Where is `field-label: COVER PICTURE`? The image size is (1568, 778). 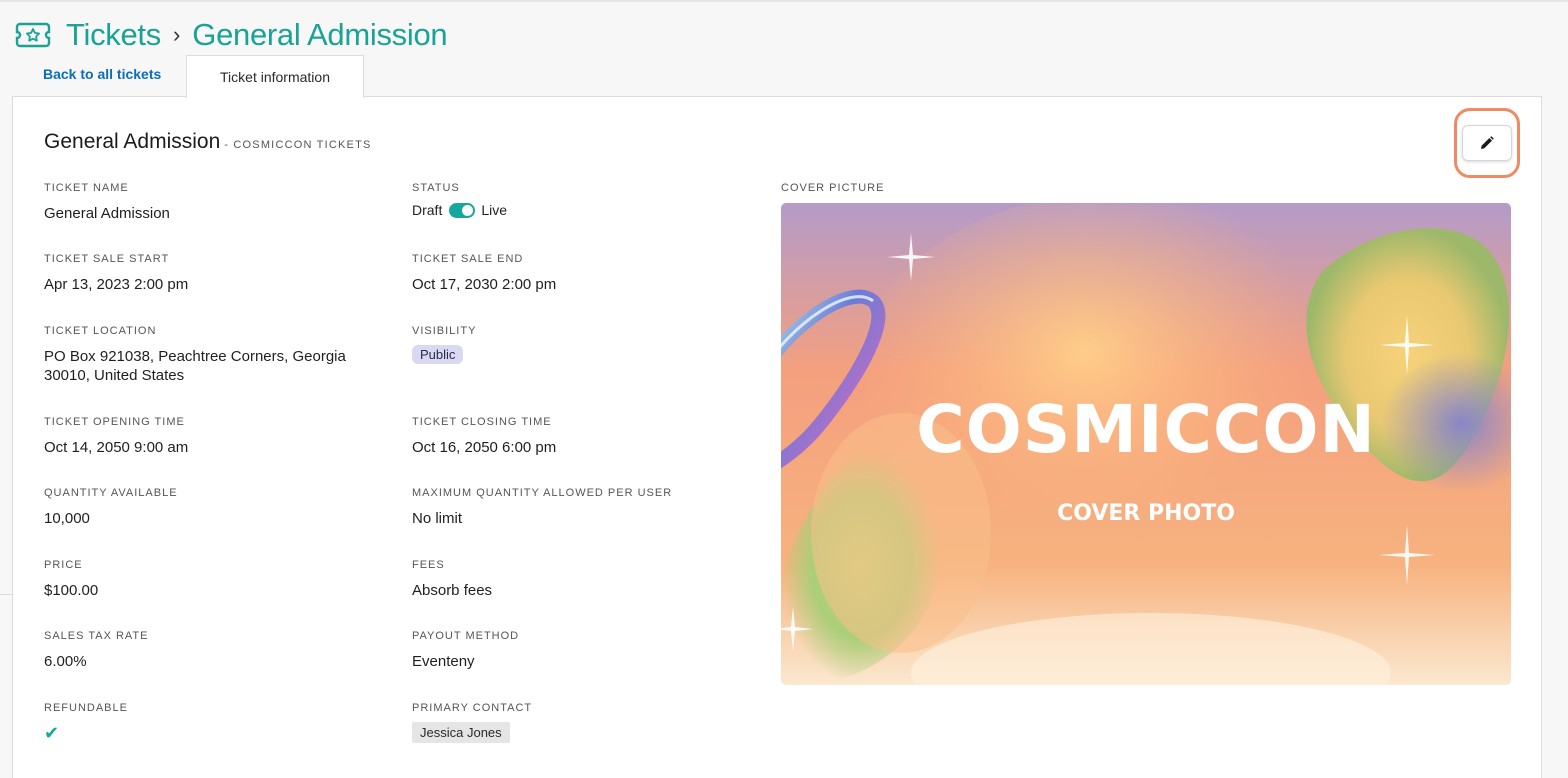 field-label: COVER PICTURE is located at coordinates (833, 188).